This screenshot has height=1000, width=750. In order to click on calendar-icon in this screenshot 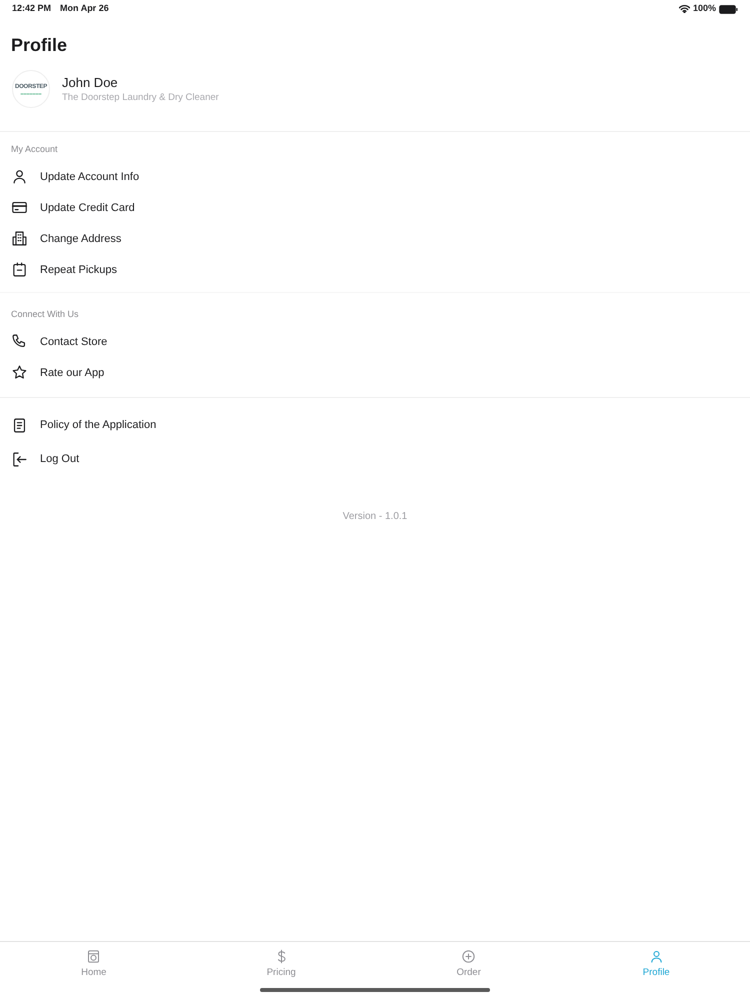, I will do `click(19, 269)`.